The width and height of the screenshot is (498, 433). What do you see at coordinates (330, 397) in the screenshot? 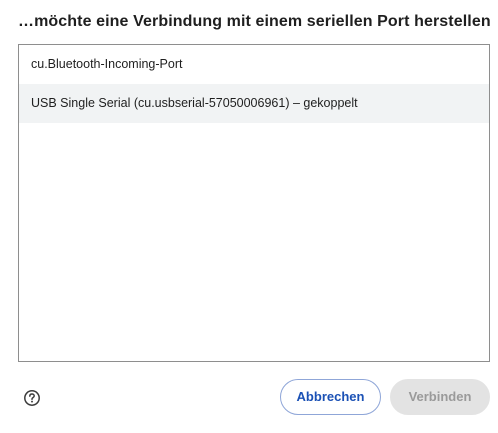
I see `cancel-button: Abbrechen` at bounding box center [330, 397].